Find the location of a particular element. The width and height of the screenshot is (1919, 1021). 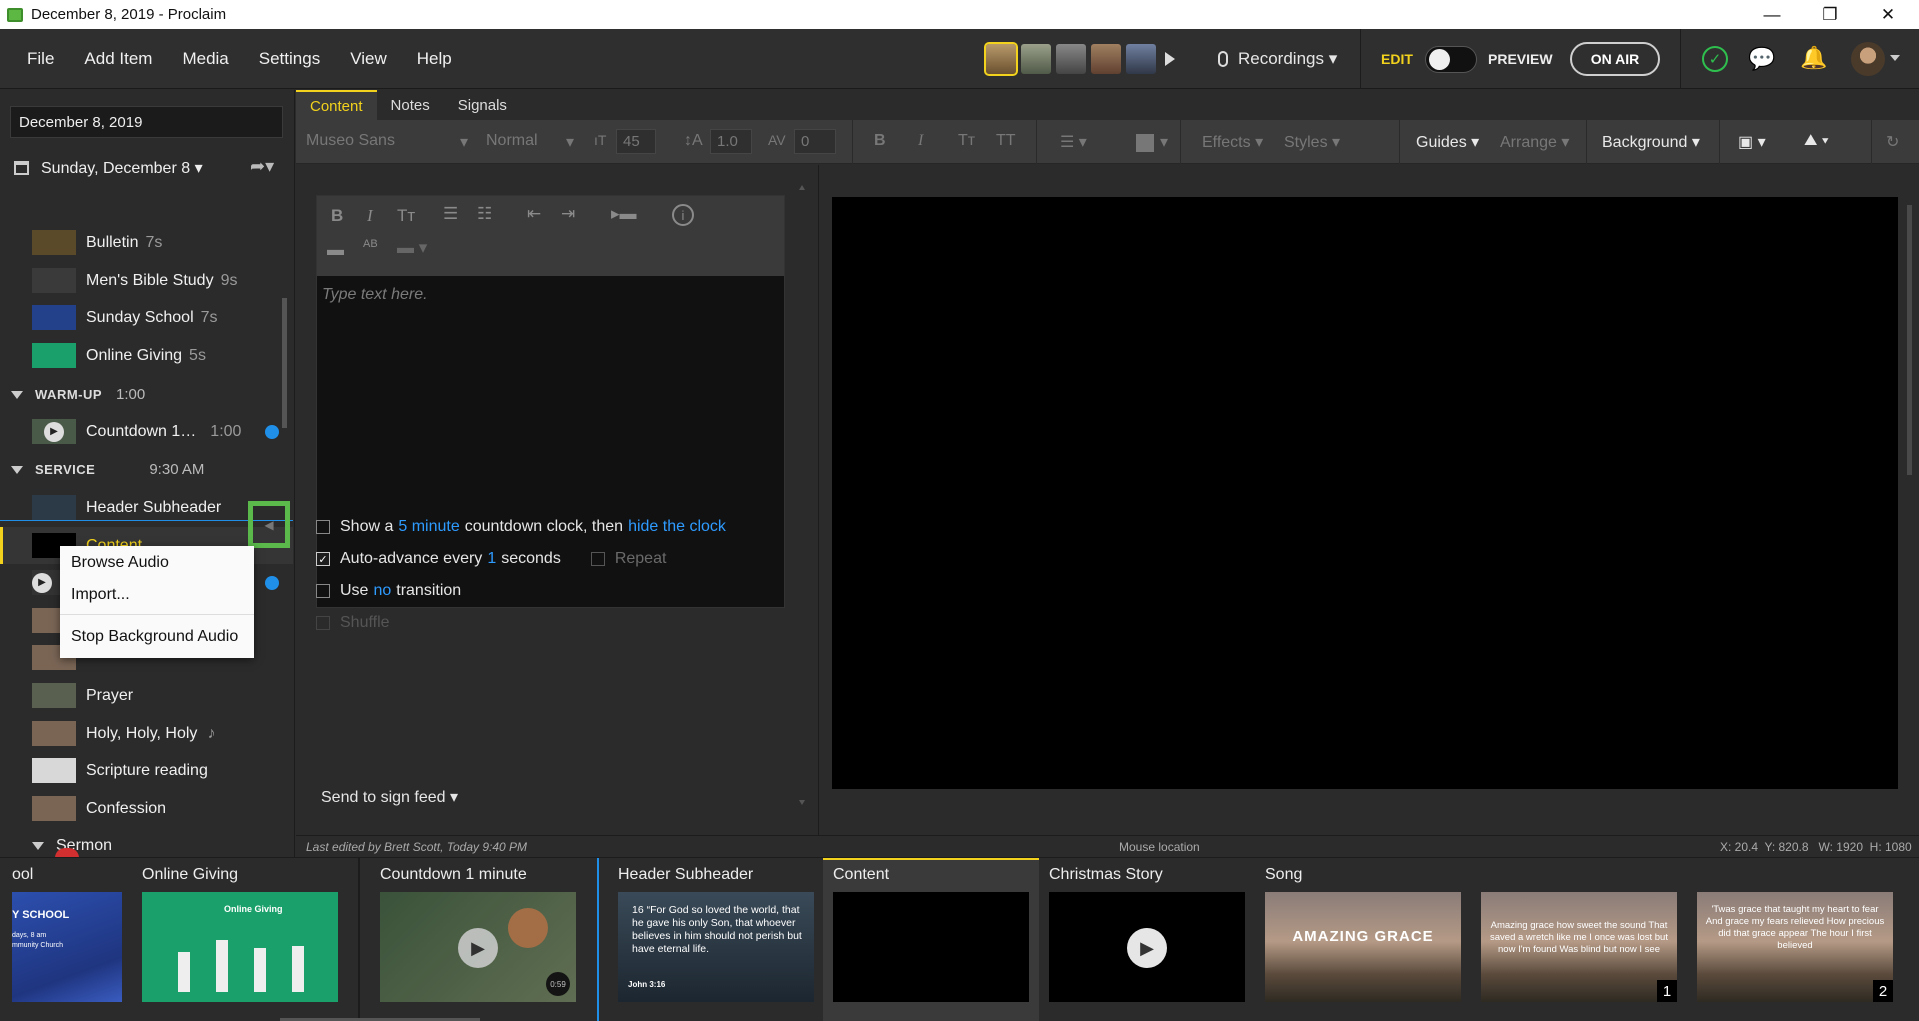

sidebar-item-prayer: Prayer is located at coordinates (146, 695).